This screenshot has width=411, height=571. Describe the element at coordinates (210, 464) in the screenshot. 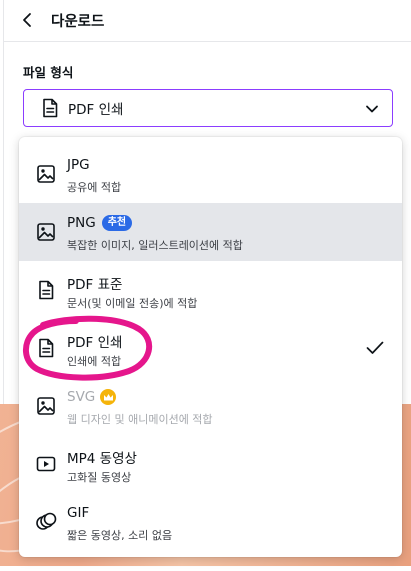

I see `format-option-mp4: MP4 동영상 고화질 동영상` at that location.